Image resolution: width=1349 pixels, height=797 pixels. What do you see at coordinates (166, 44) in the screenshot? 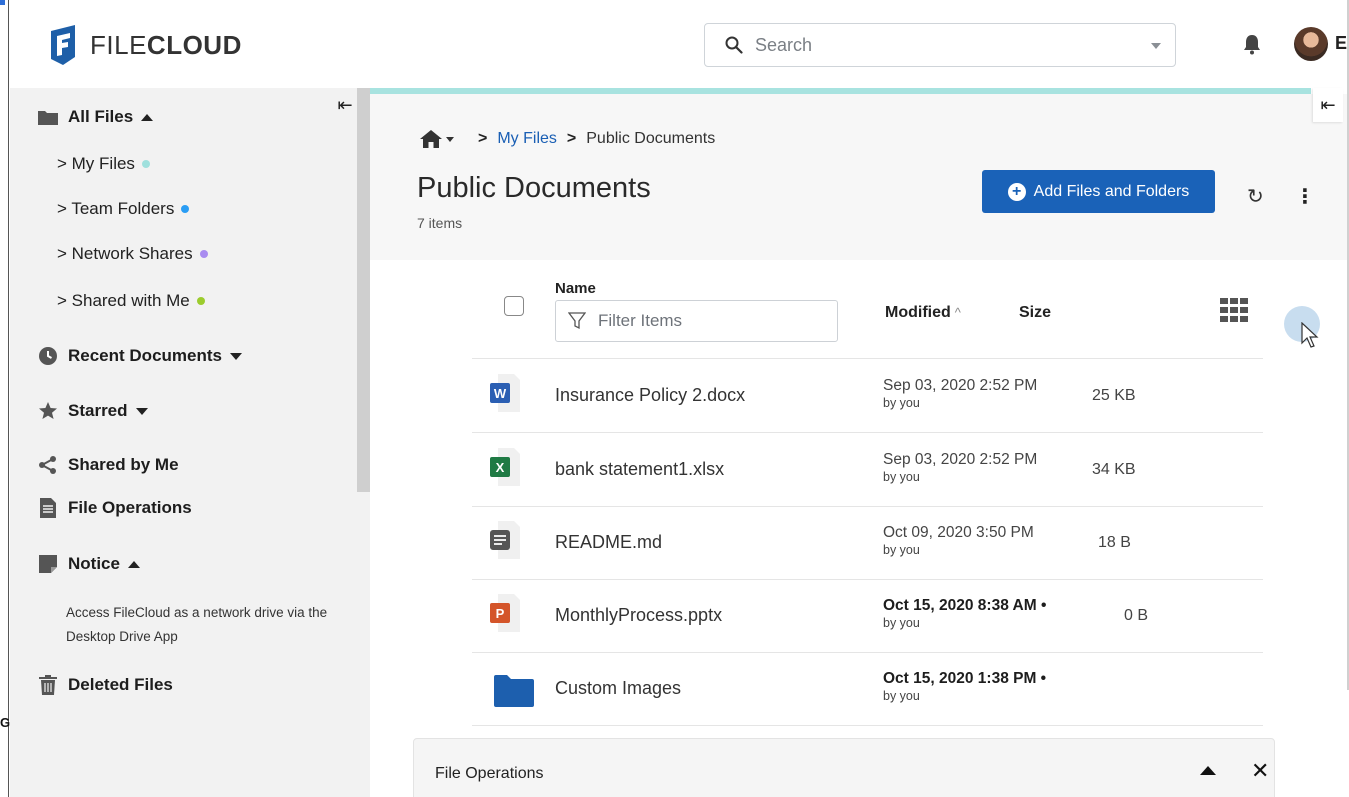
I see `logo-text: FILECLOUD` at bounding box center [166, 44].